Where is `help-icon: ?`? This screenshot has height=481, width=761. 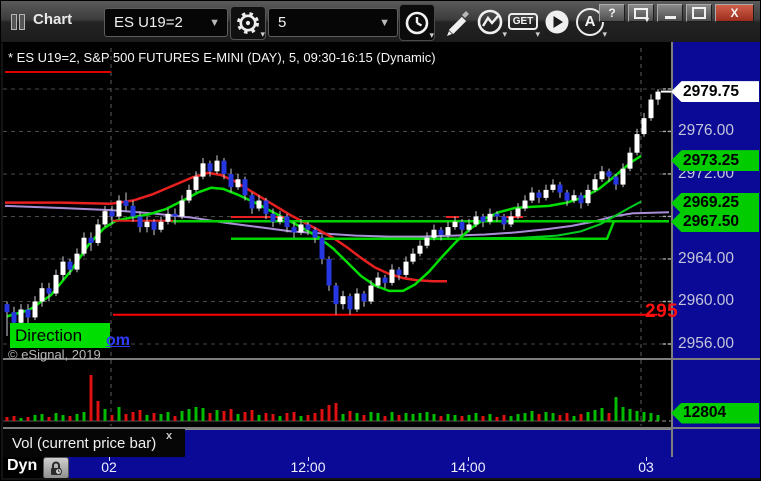
help-icon: ? is located at coordinates (612, 13).